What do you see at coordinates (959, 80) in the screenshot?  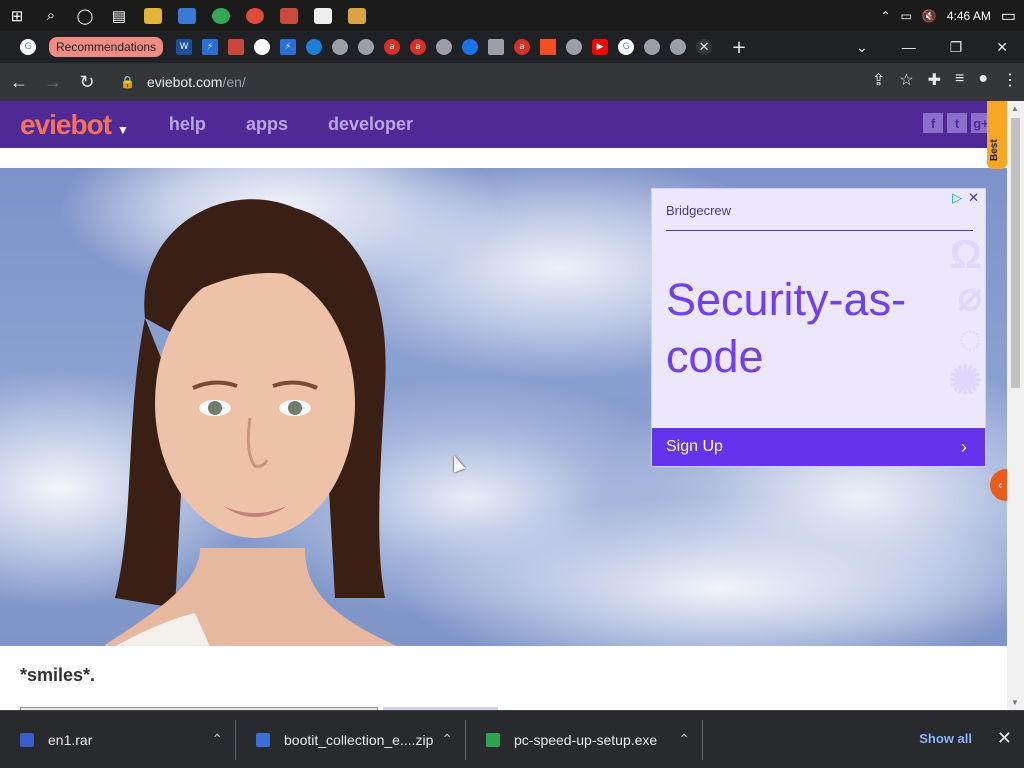 I see `media-icon: ≡` at bounding box center [959, 80].